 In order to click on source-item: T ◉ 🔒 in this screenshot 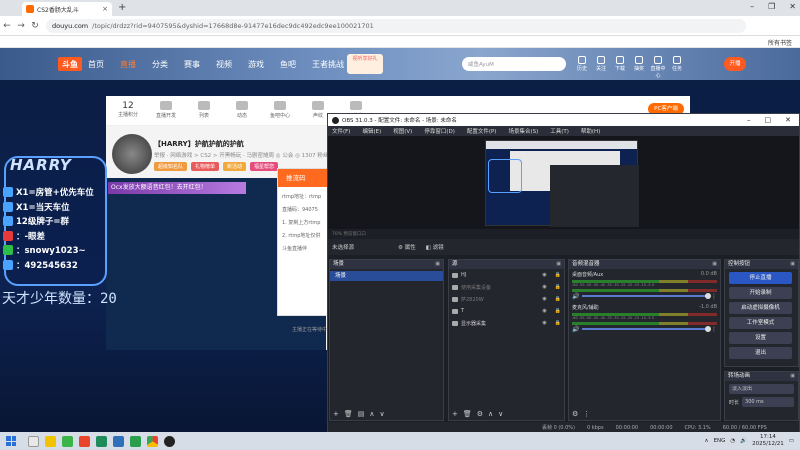, I will do `click(506, 311)`.